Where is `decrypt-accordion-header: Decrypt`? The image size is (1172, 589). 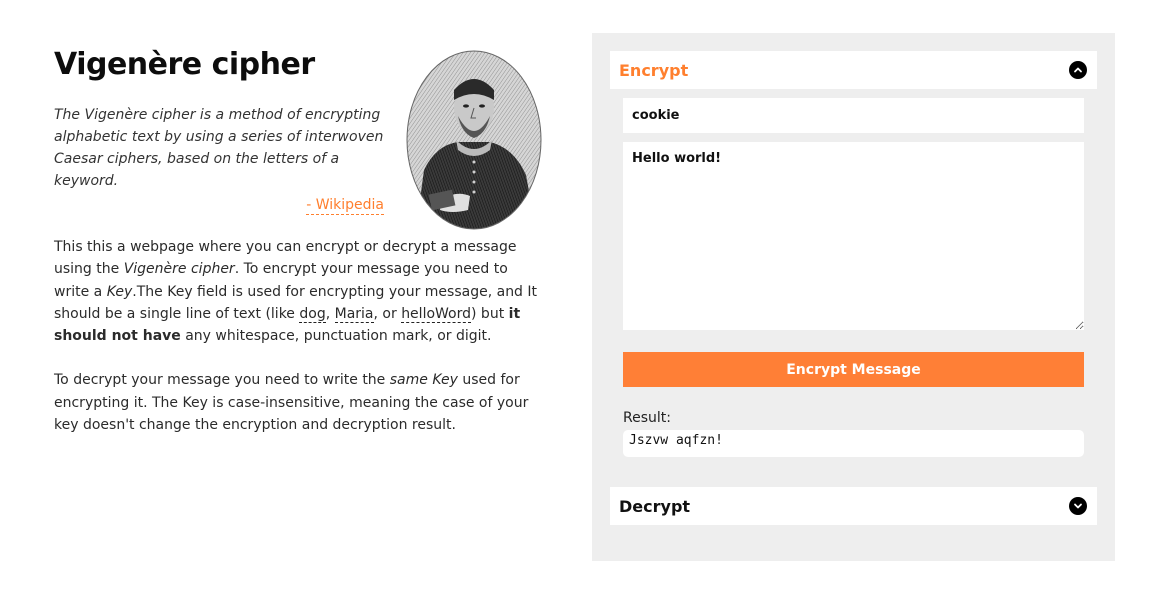
decrypt-accordion-header: Decrypt is located at coordinates (853, 506).